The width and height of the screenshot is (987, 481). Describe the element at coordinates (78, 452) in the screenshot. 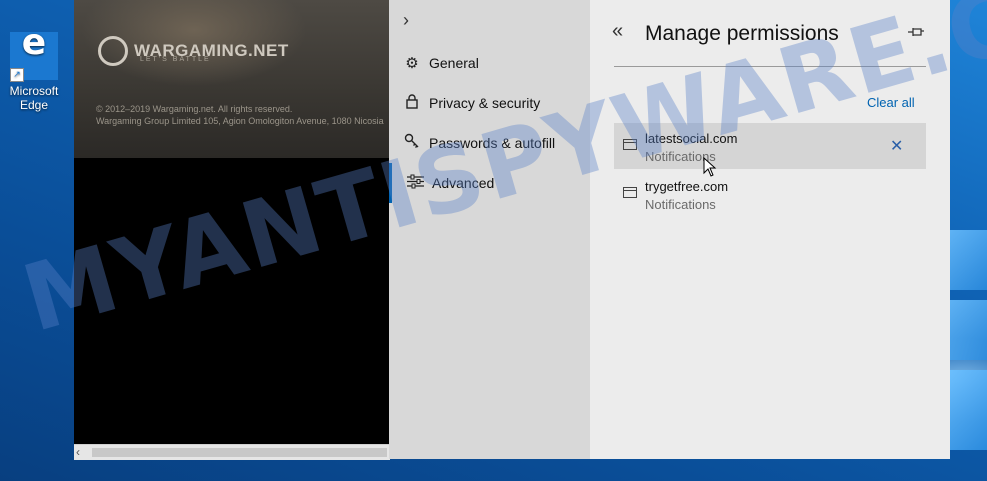

I see `scroll-left-icon: ‹` at that location.